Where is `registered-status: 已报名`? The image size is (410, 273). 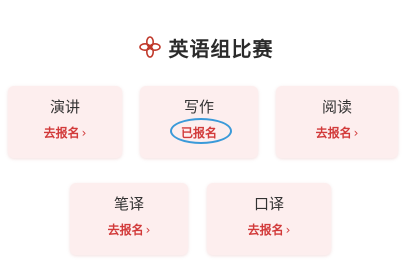
registered-status: 已报名 is located at coordinates (199, 132).